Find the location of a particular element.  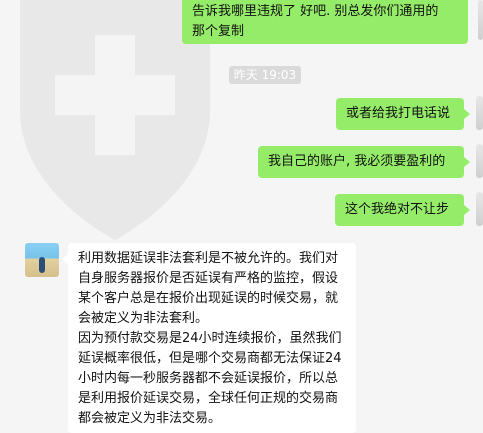

avatar-contact is located at coordinates (42, 260).